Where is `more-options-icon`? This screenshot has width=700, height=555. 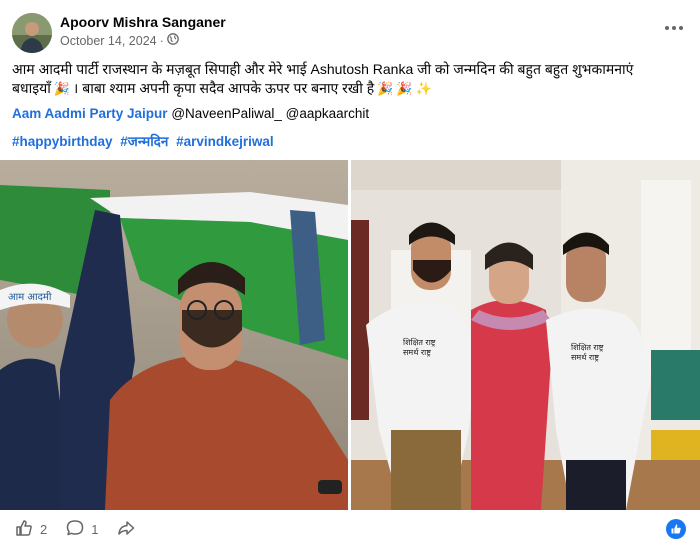 more-options-icon is located at coordinates (674, 28).